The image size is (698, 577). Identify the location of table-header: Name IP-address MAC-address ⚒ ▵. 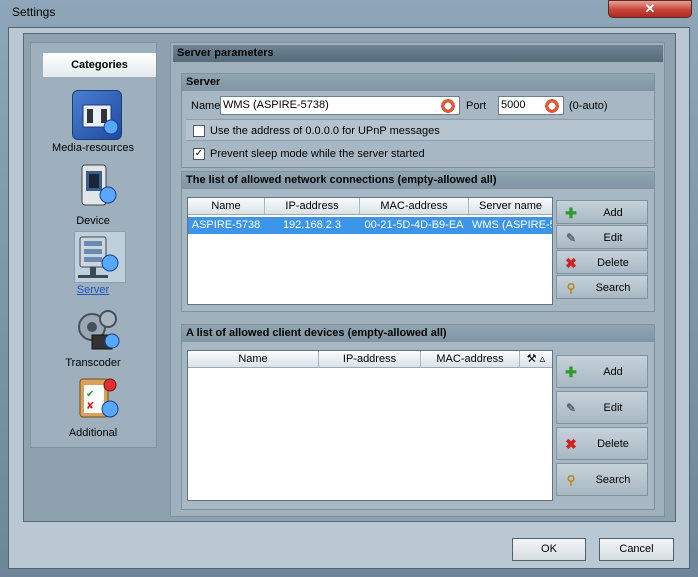
(370, 359).